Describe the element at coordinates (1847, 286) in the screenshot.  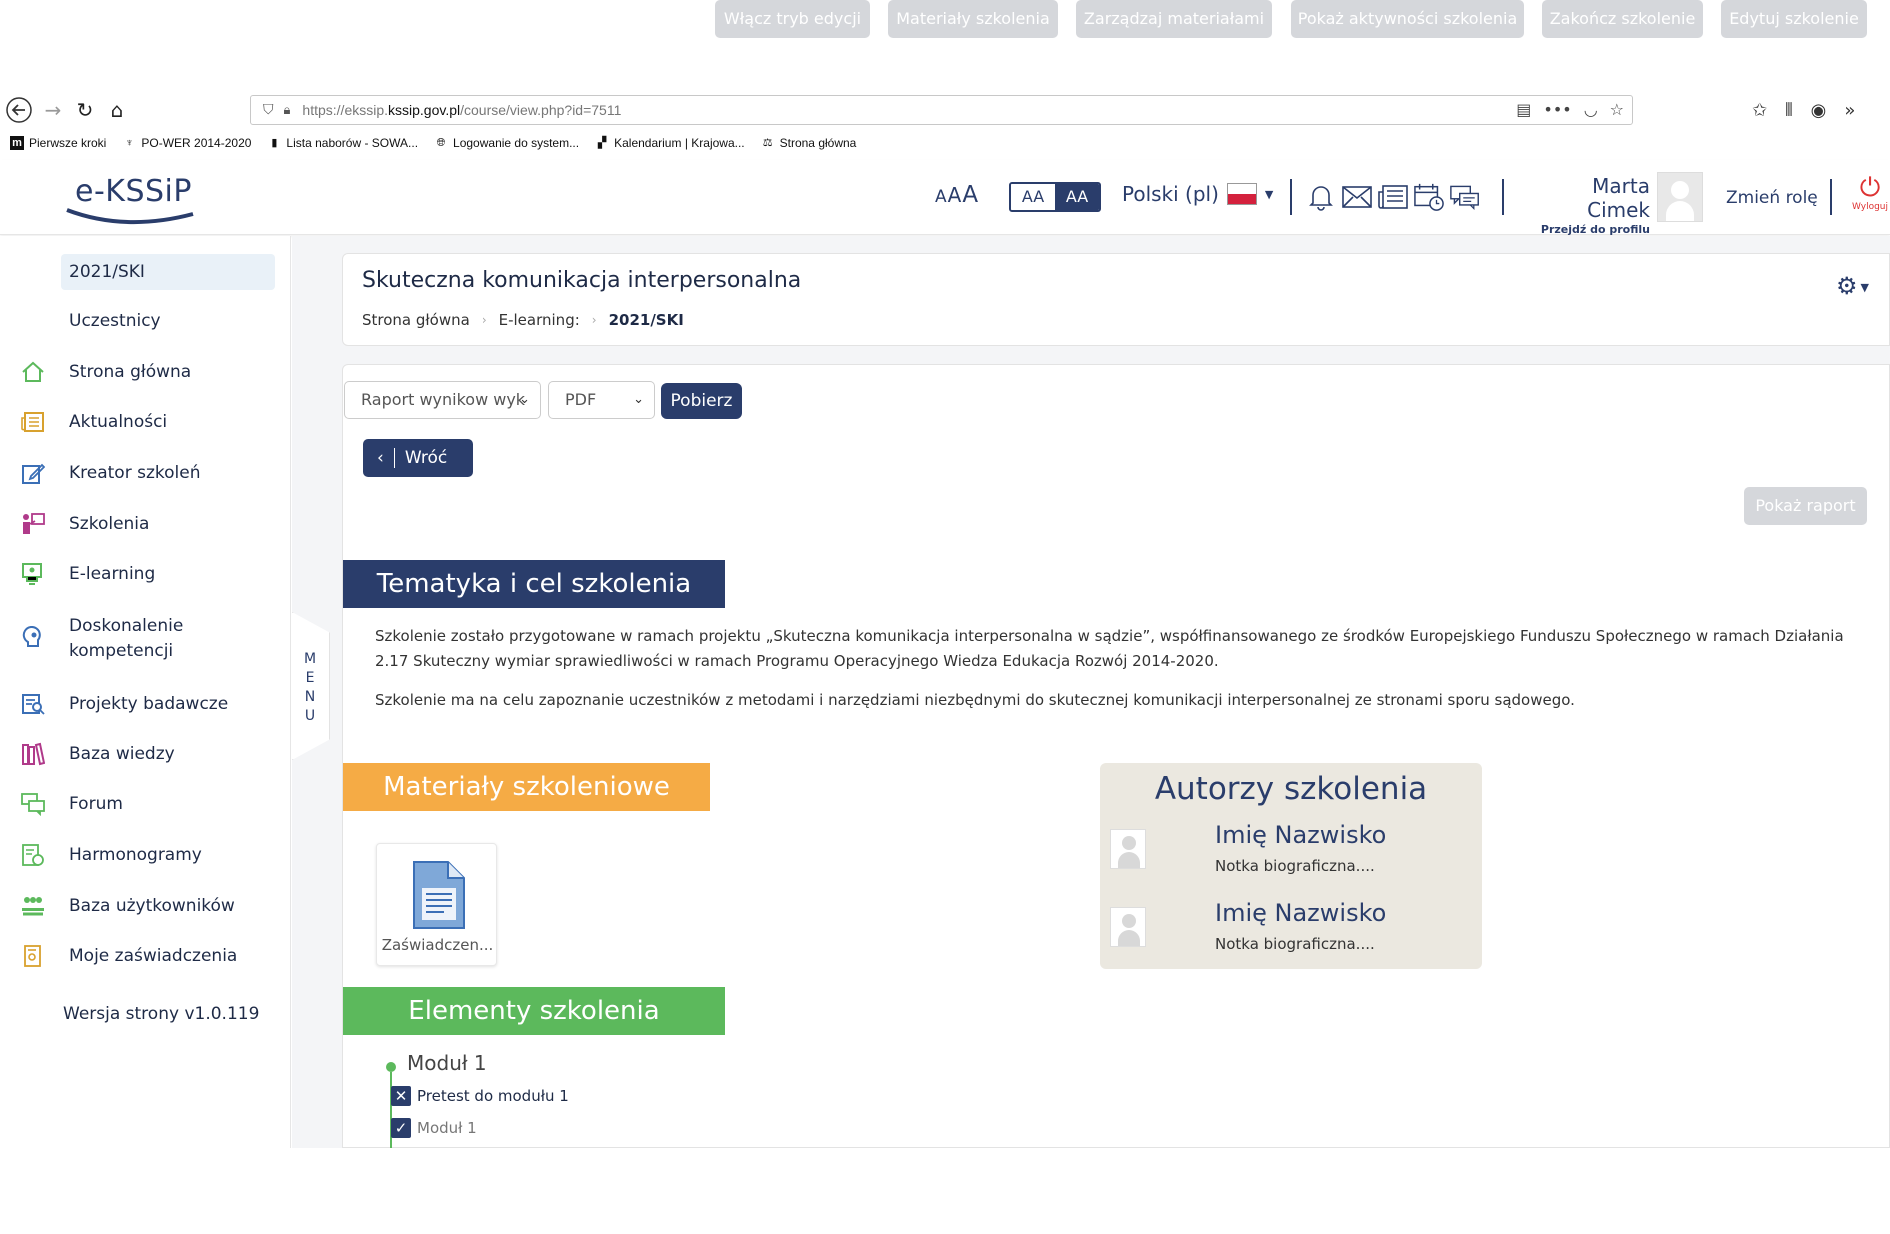
I see `gear-icon: ⚙` at that location.